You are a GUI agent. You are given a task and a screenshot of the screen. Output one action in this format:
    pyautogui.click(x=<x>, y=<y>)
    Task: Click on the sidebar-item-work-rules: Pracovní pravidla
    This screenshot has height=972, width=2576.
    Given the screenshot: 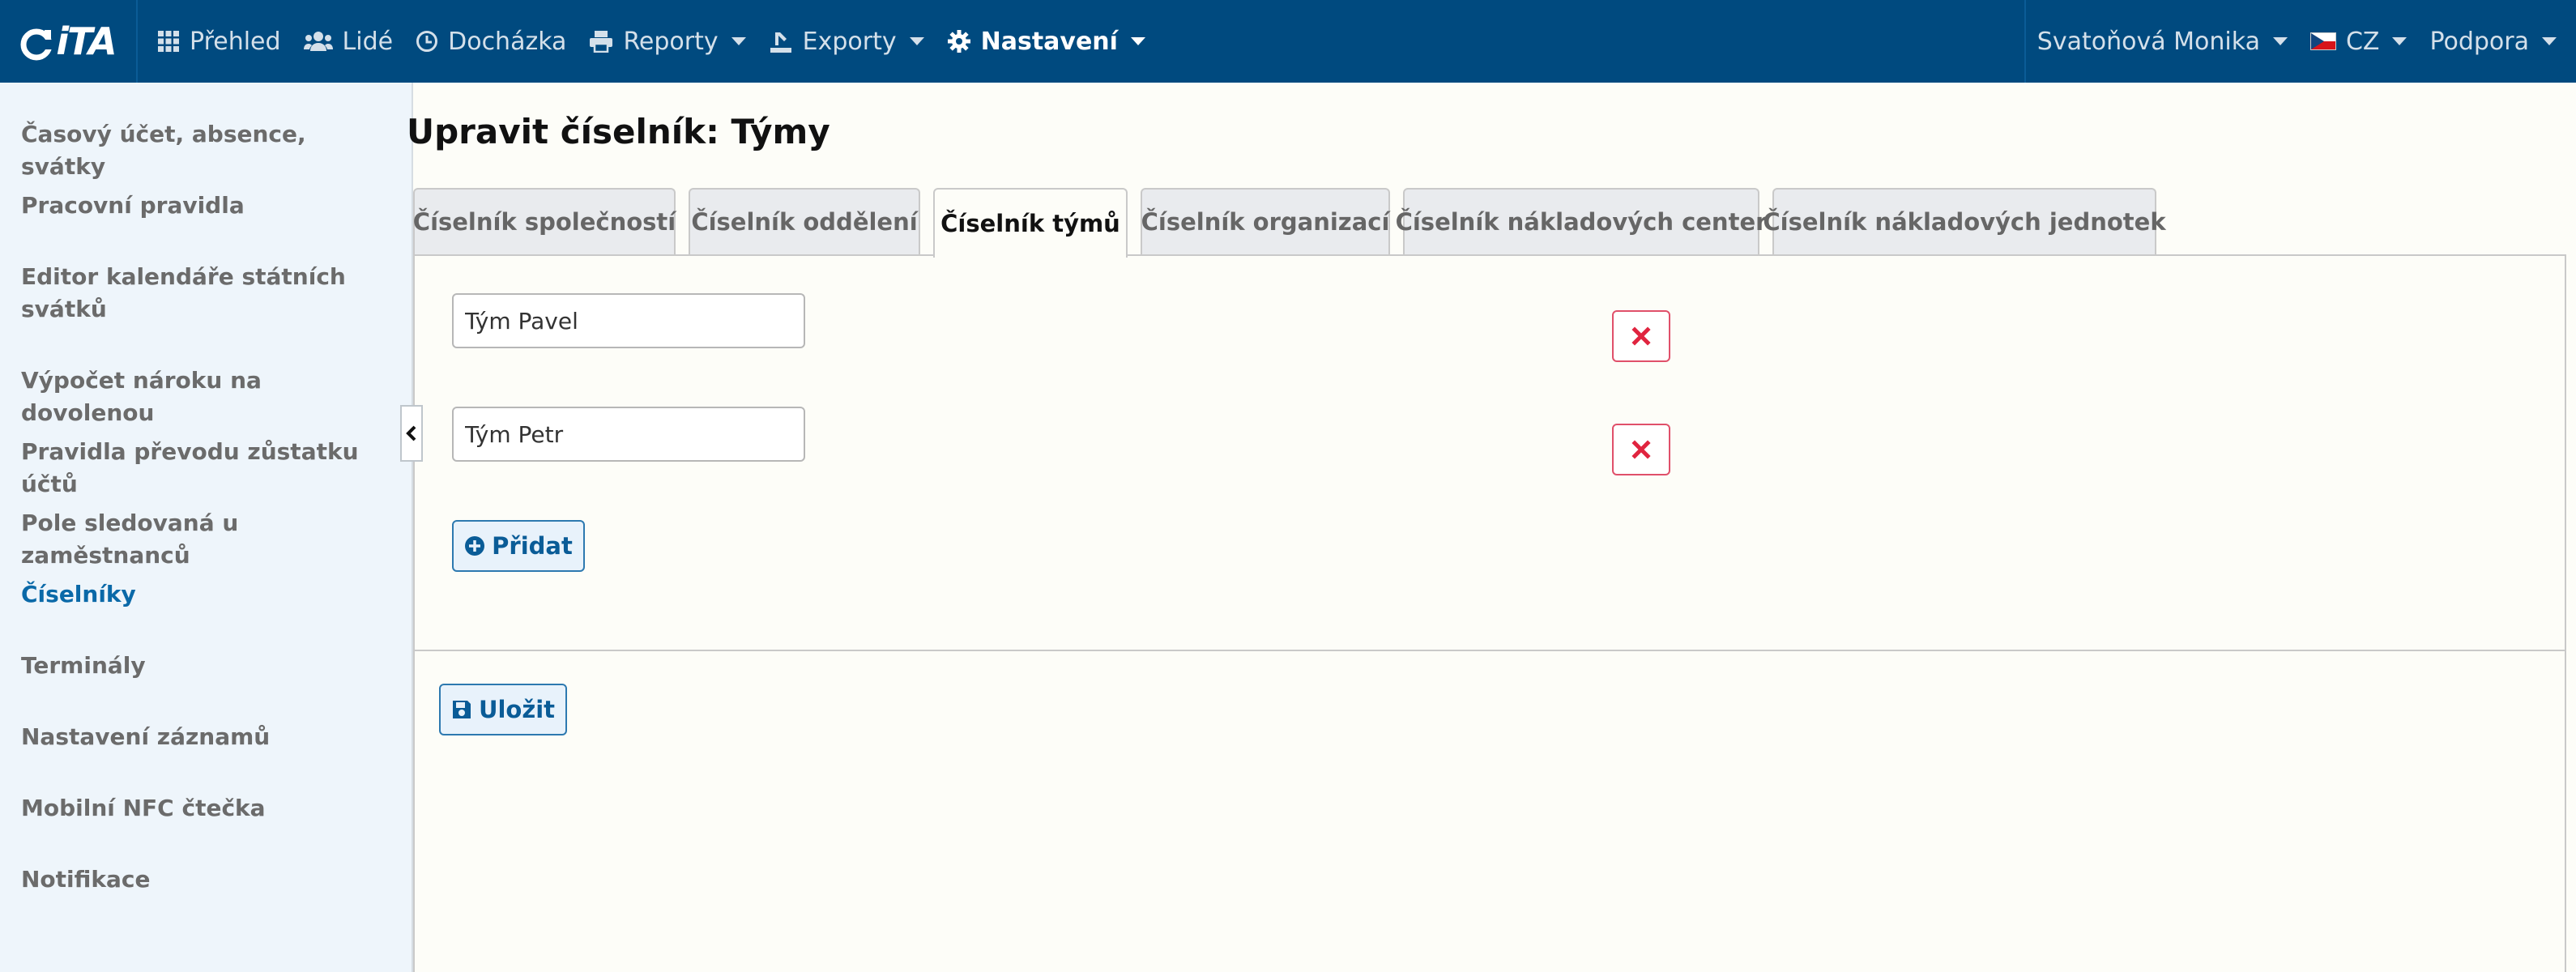 What is the action you would take?
    pyautogui.click(x=203, y=206)
    